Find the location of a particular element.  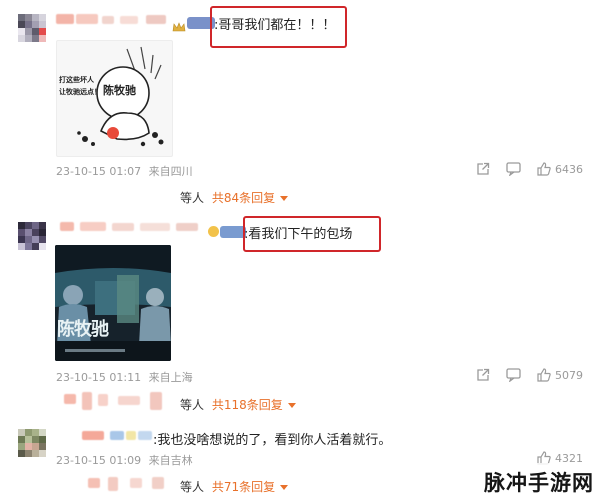

photo-illustration is located at coordinates (113, 303).